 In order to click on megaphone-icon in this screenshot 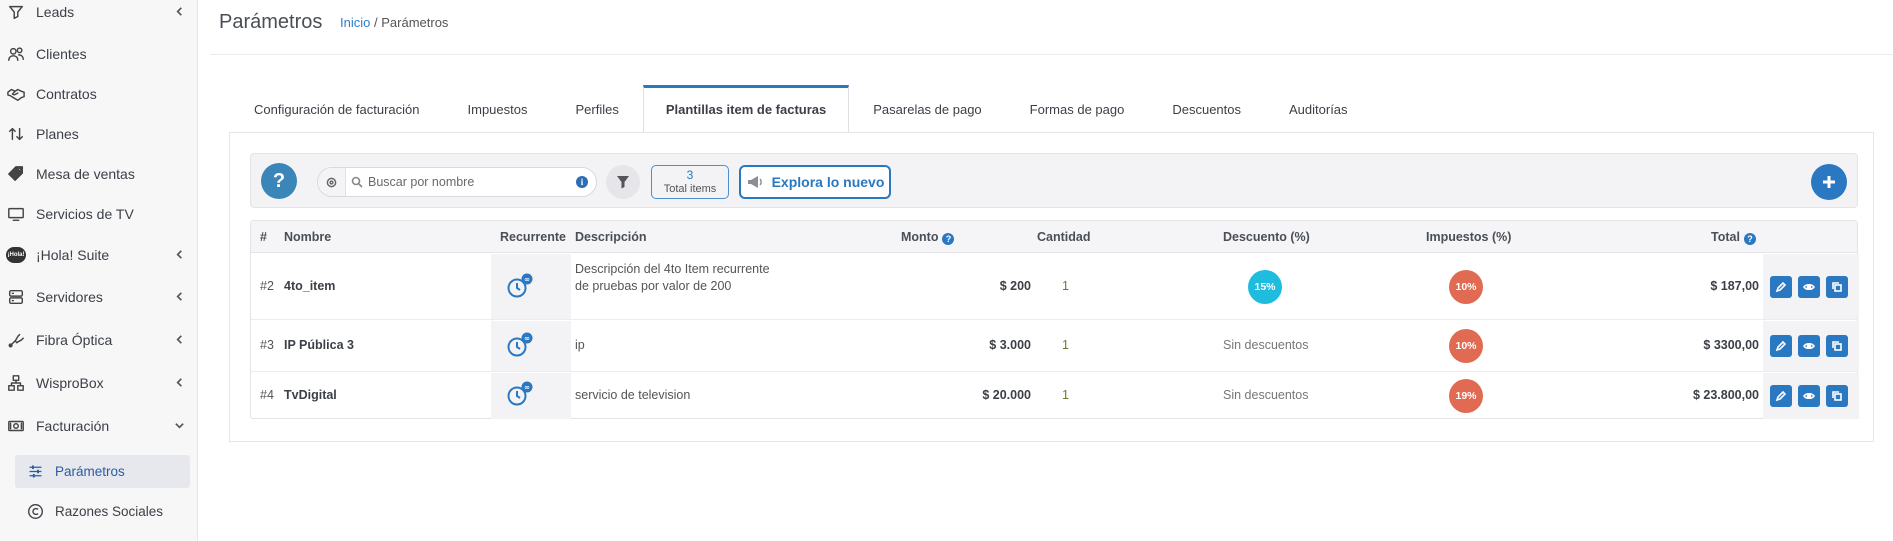, I will do `click(754, 182)`.